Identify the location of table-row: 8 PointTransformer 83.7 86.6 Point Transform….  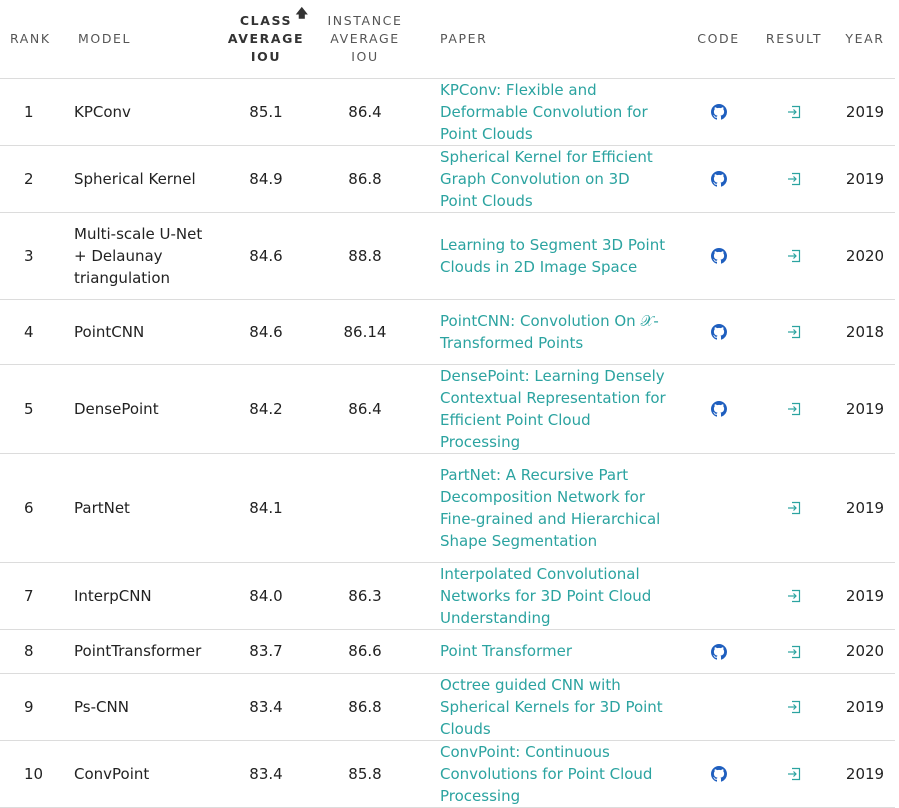
(447, 651).